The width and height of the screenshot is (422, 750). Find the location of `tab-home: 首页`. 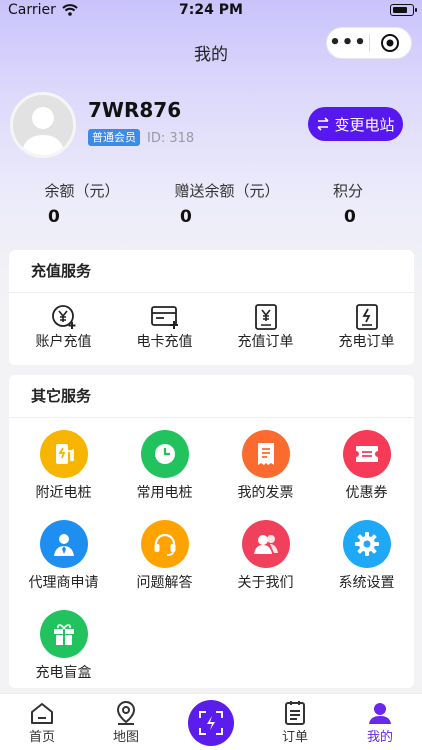

tab-home: 首页 is located at coordinates (42, 722).